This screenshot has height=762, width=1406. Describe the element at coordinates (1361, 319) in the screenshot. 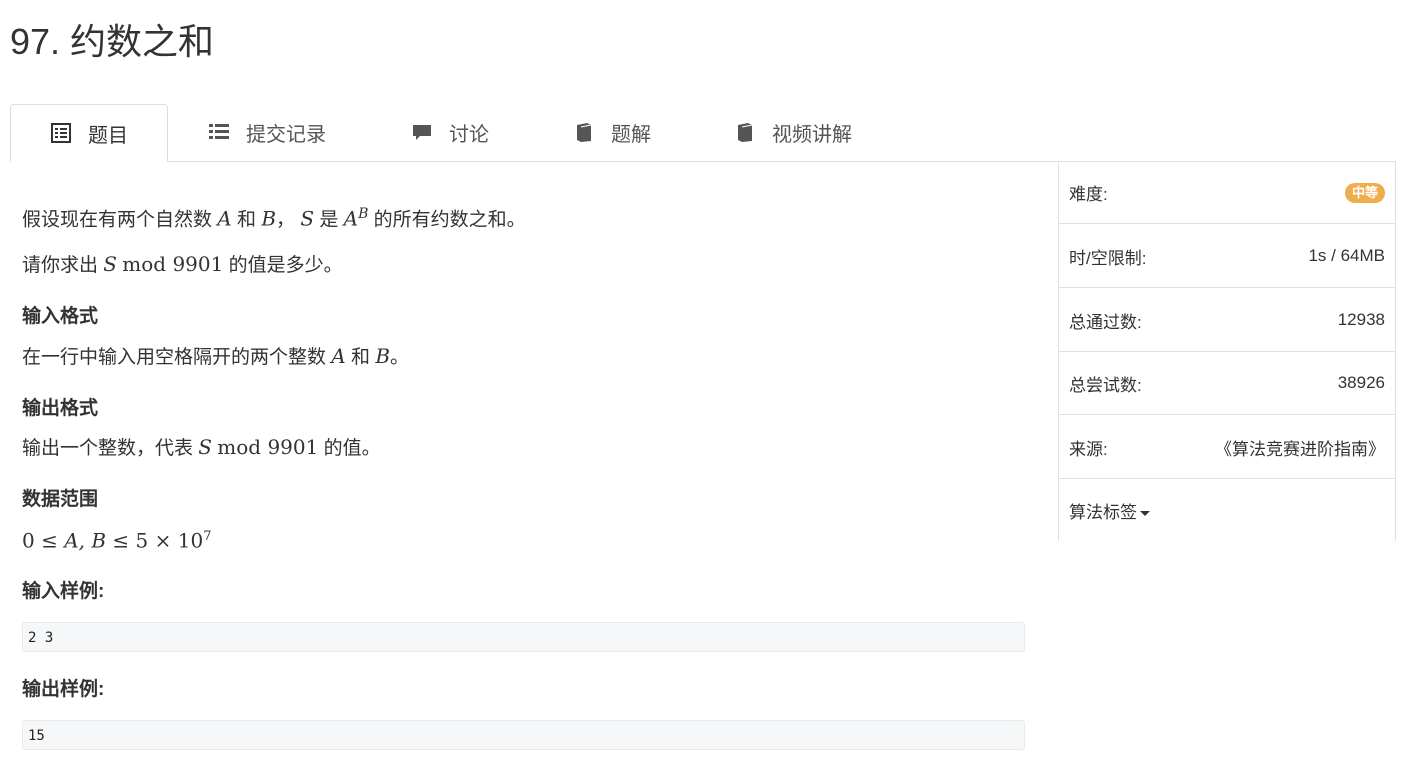

I see `passed-value: 12938` at that location.